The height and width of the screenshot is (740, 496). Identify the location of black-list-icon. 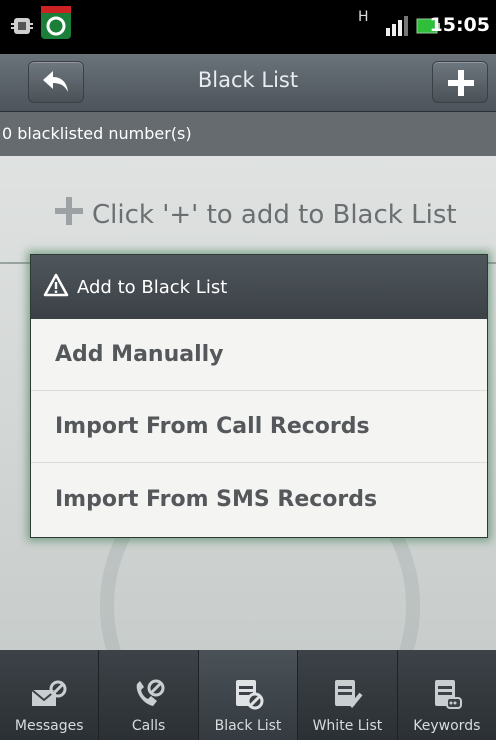
(248, 695).